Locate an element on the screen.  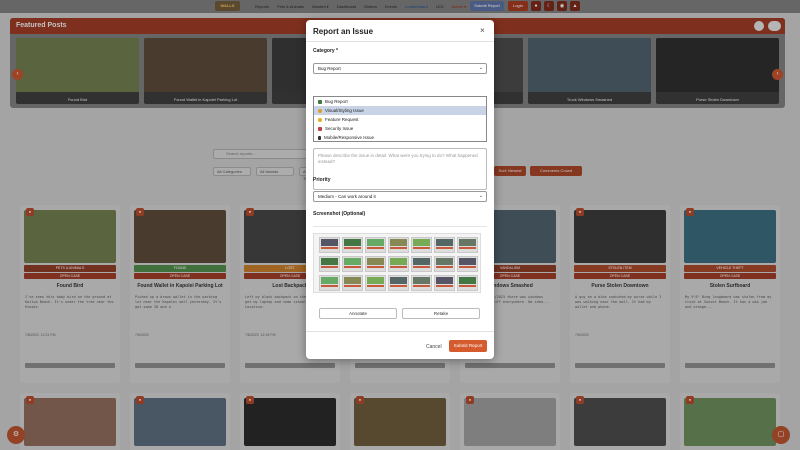
screenshot-preview is located at coordinates (397, 263).